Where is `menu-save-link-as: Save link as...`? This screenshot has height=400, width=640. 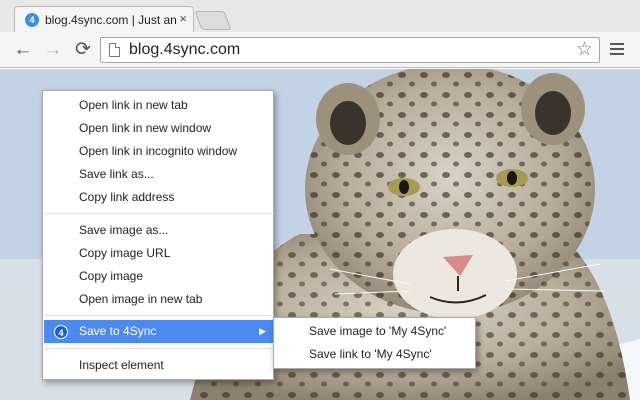 menu-save-link-as: Save link as... is located at coordinates (159, 174).